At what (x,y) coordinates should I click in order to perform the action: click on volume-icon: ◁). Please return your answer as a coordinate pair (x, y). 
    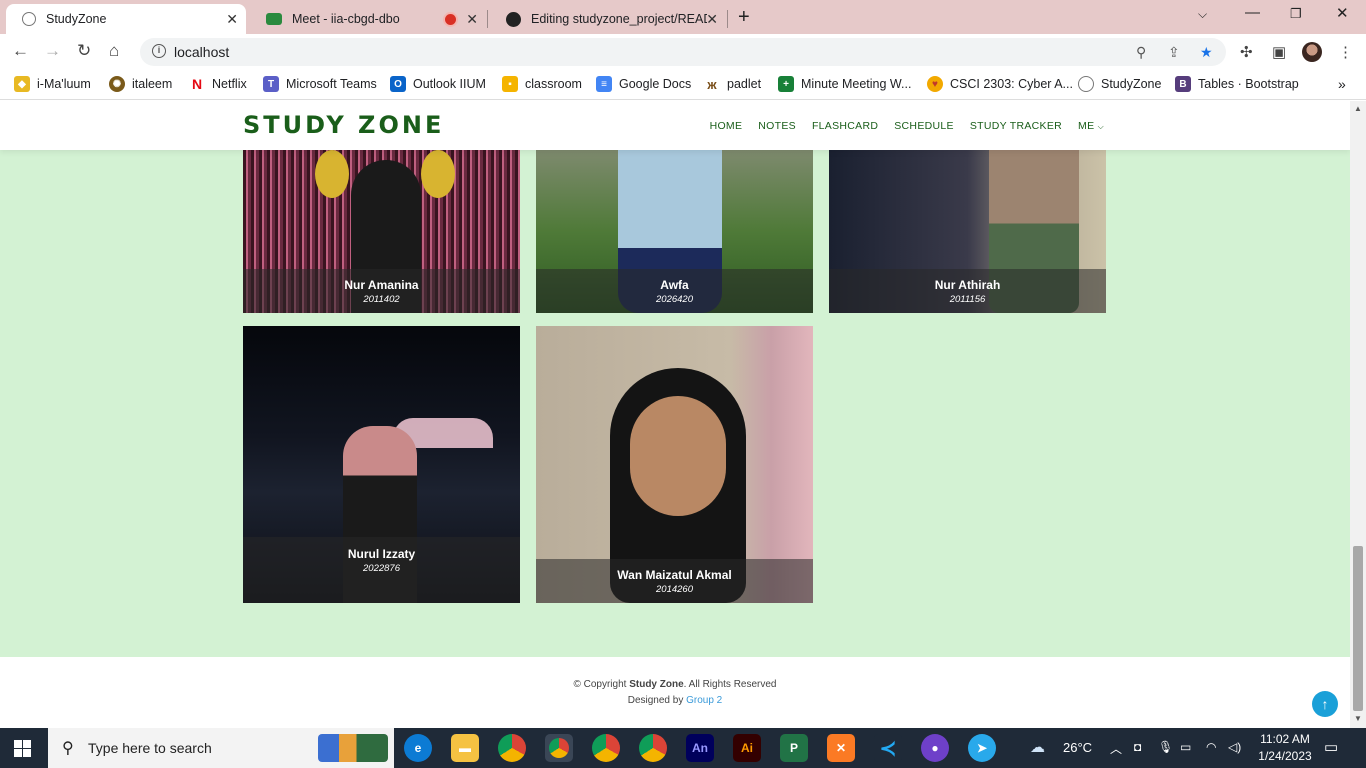
    Looking at the image, I should click on (1234, 747).